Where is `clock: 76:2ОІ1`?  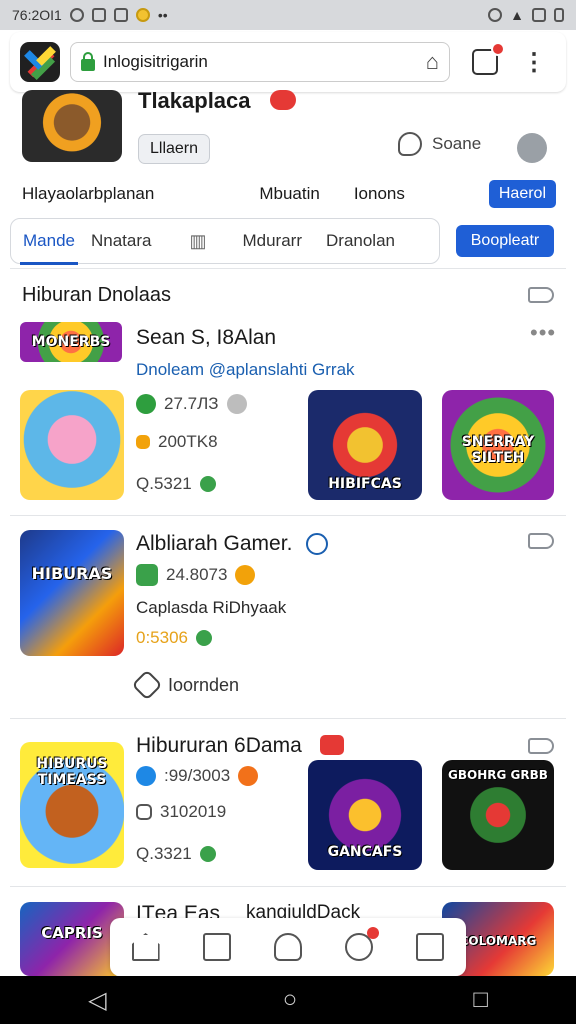
clock: 76:2ОІ1 is located at coordinates (37, 15).